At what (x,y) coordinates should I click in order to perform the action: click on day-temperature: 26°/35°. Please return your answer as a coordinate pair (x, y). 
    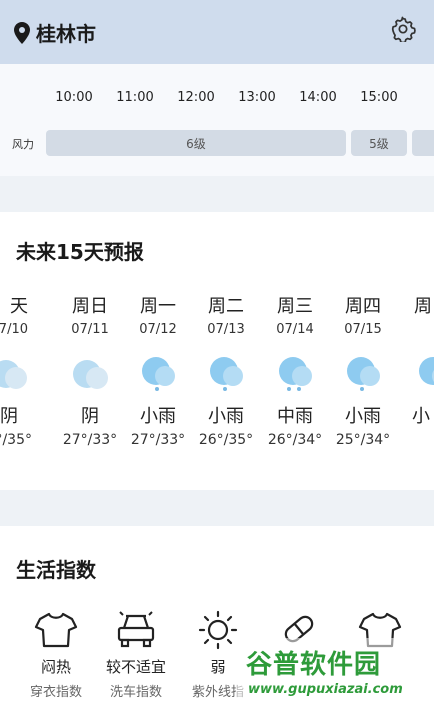
    Looking at the image, I should click on (226, 440).